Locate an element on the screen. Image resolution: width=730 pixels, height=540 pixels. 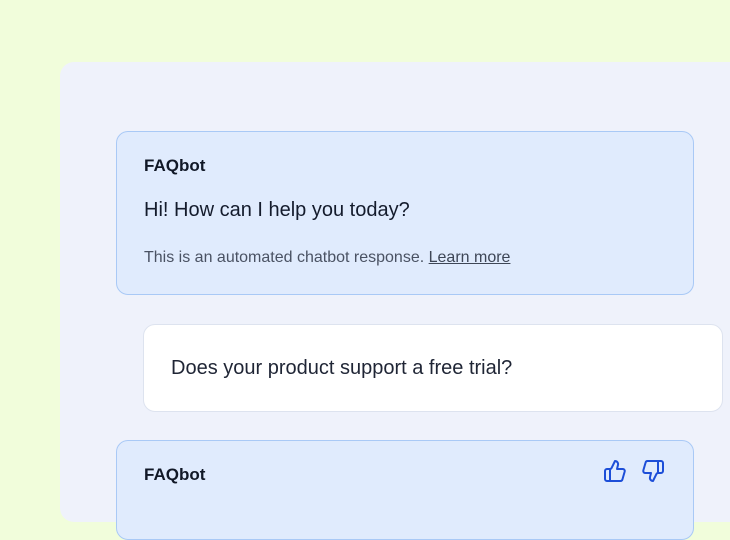
disclaimer-text: This is an automated chatbot response. is located at coordinates (284, 257).